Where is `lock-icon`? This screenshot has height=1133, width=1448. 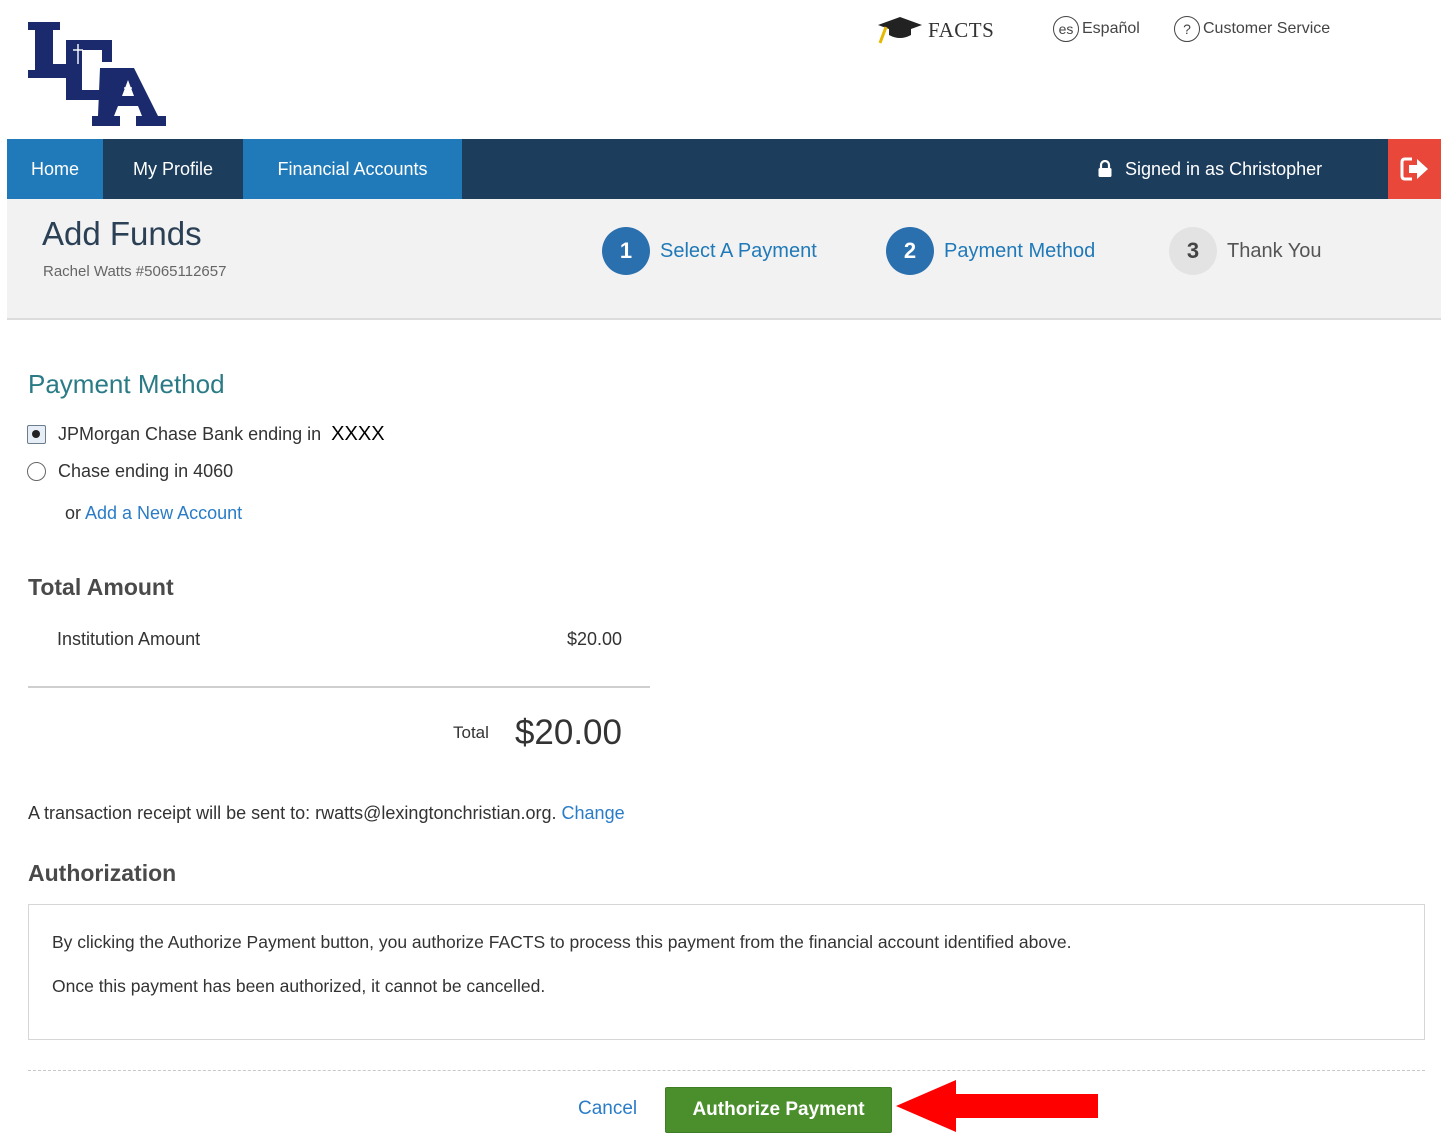 lock-icon is located at coordinates (1105, 168).